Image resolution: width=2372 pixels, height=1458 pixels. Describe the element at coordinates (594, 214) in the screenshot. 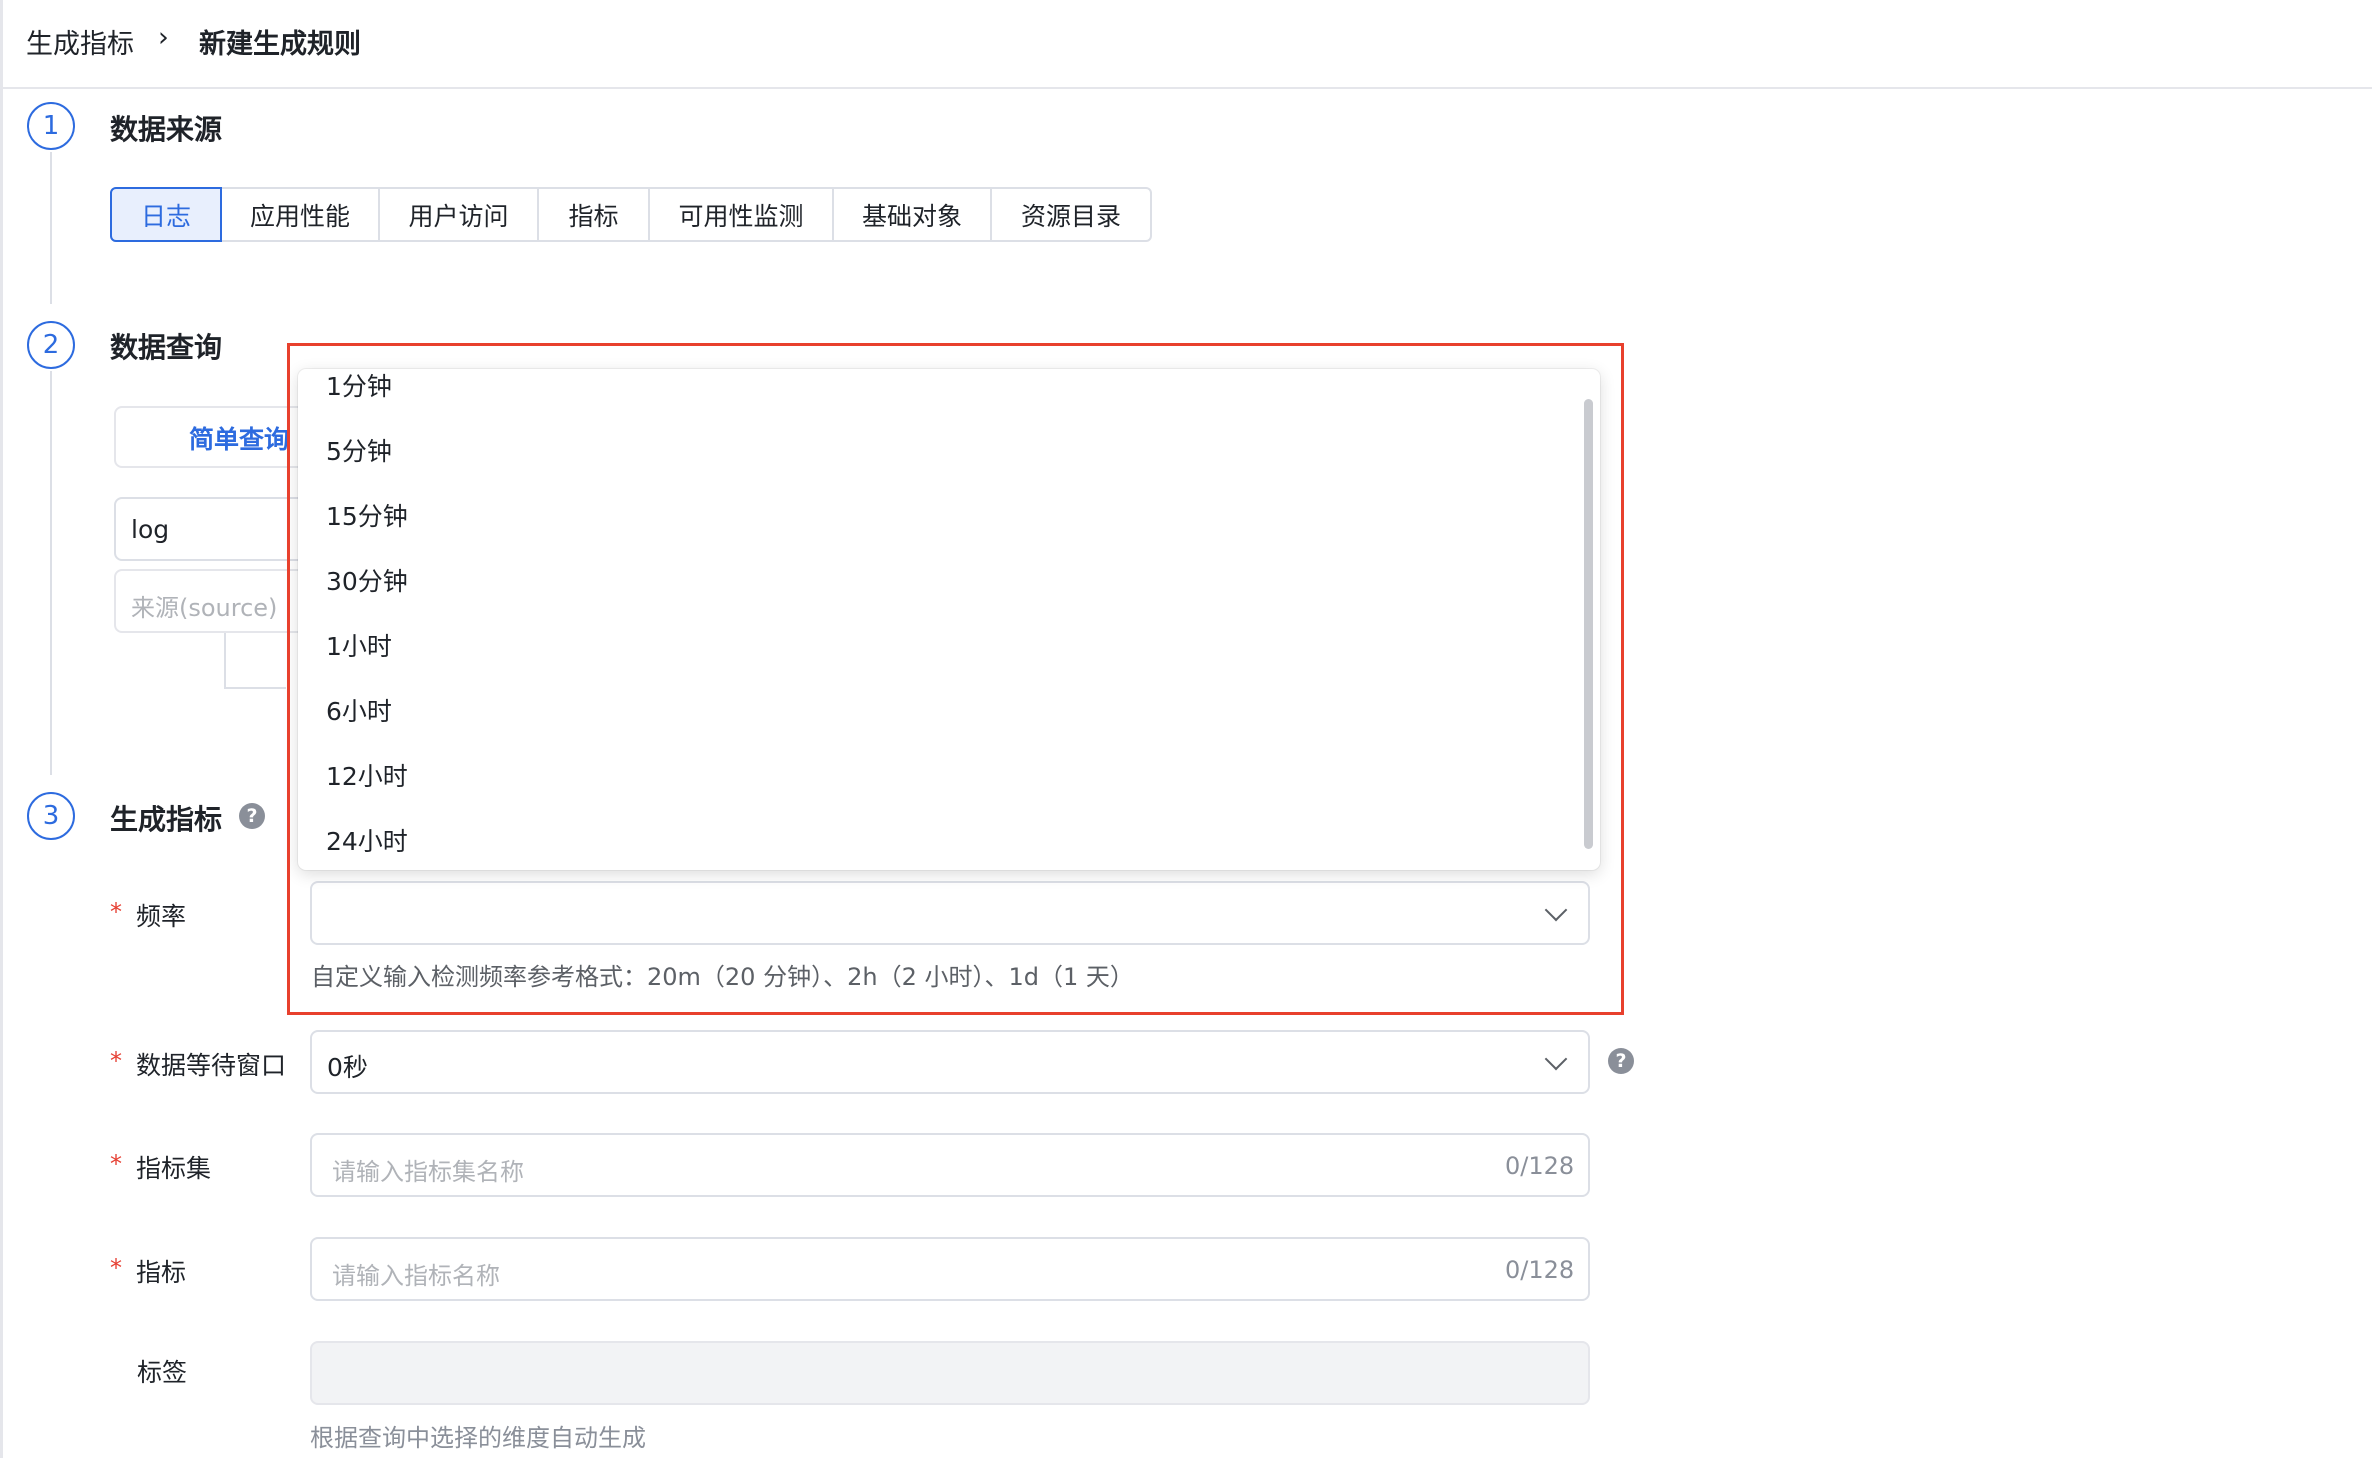

I see `tab-metrics: 指标` at that location.